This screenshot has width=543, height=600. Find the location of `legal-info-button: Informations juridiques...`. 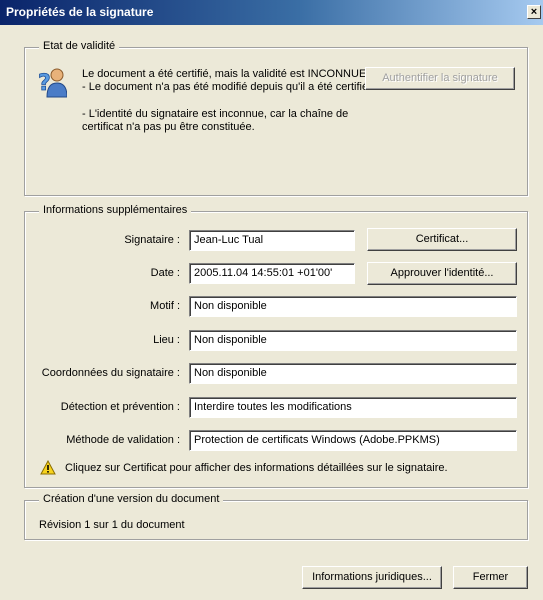

legal-info-button: Informations juridiques... is located at coordinates (372, 577).